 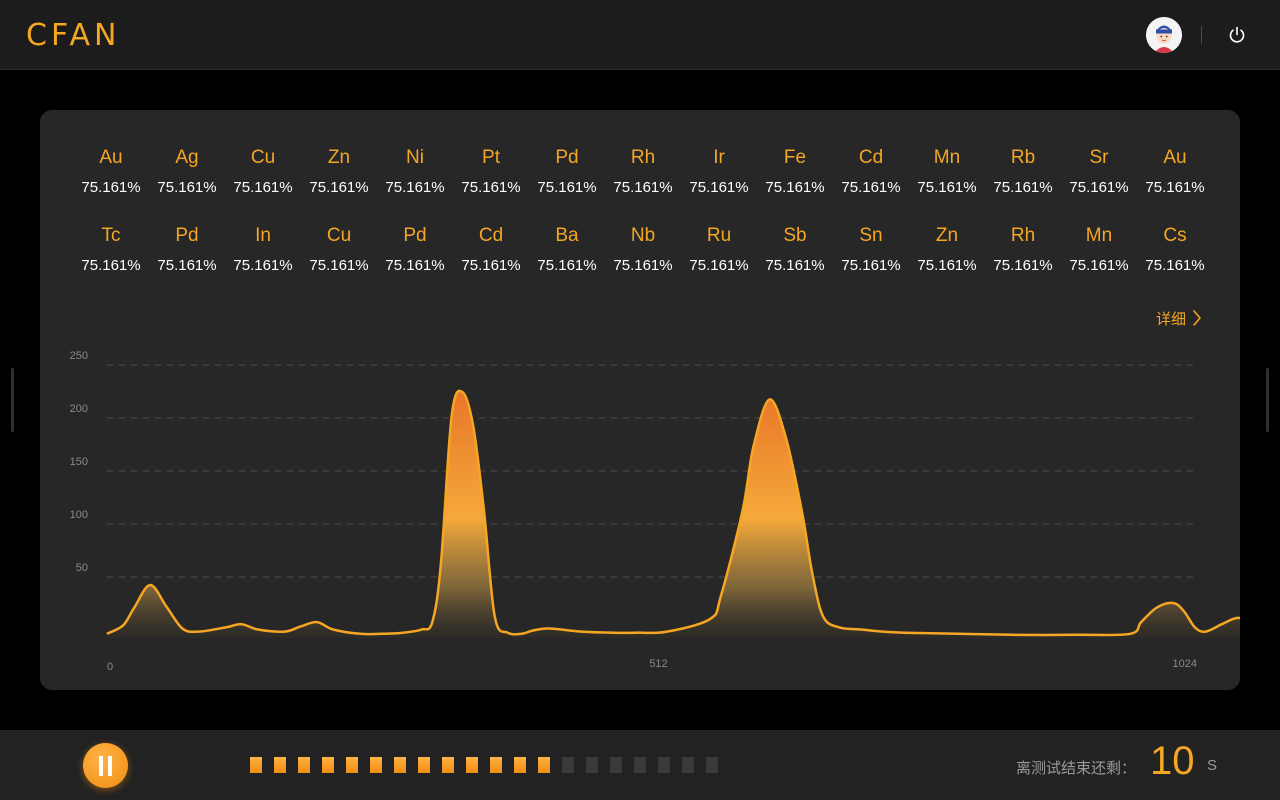 What do you see at coordinates (491, 235) in the screenshot?
I see `element-symbol: Cd` at bounding box center [491, 235].